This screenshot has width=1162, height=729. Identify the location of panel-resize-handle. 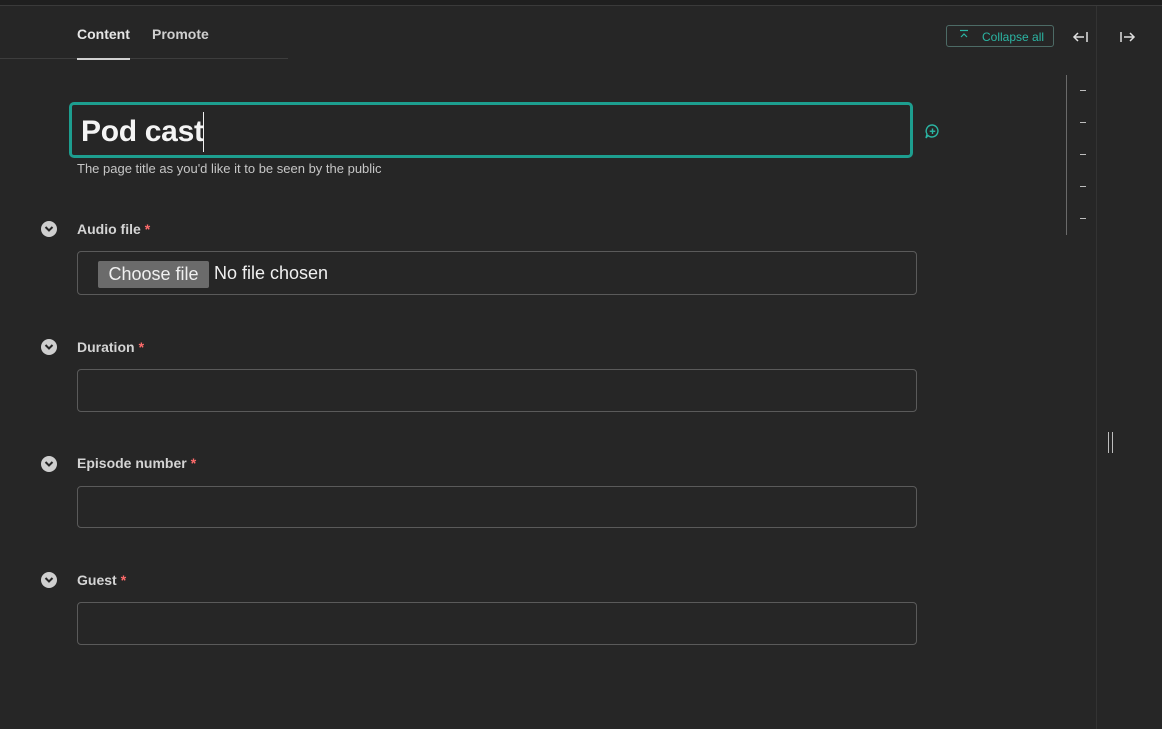
(1110, 442).